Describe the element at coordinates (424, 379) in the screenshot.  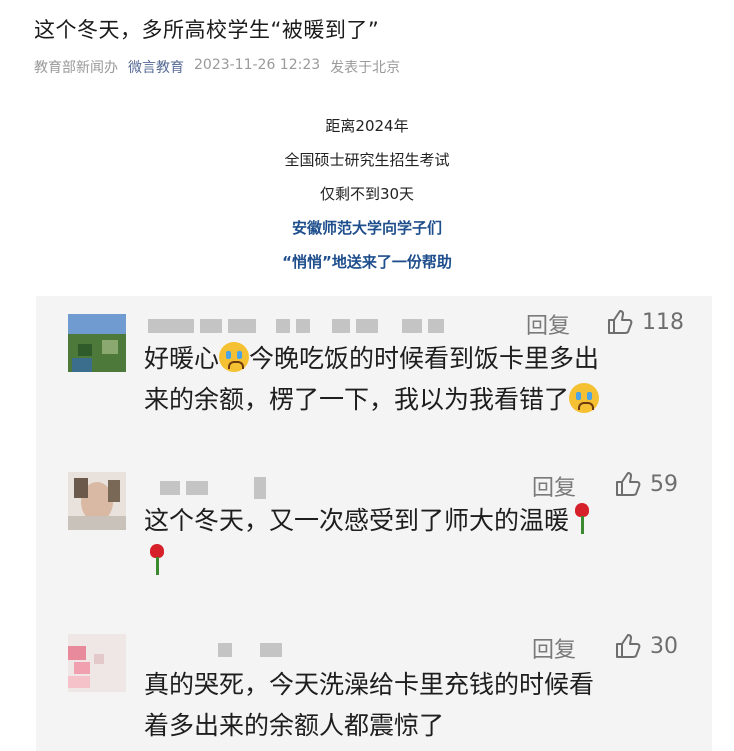
I see `comment-text: 好暖心 今晚吃饭的时候看到饭卡里多出 来的余额，楞了一下，我以为我看错了` at that location.